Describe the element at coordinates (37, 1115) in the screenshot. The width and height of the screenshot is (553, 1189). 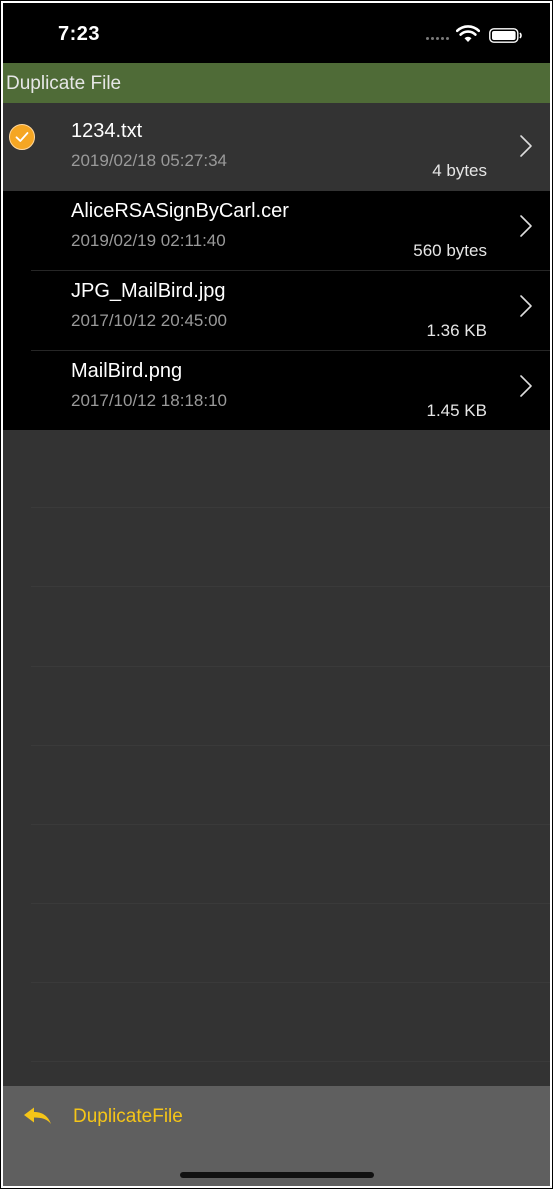
I see `reply-arrow-icon` at that location.